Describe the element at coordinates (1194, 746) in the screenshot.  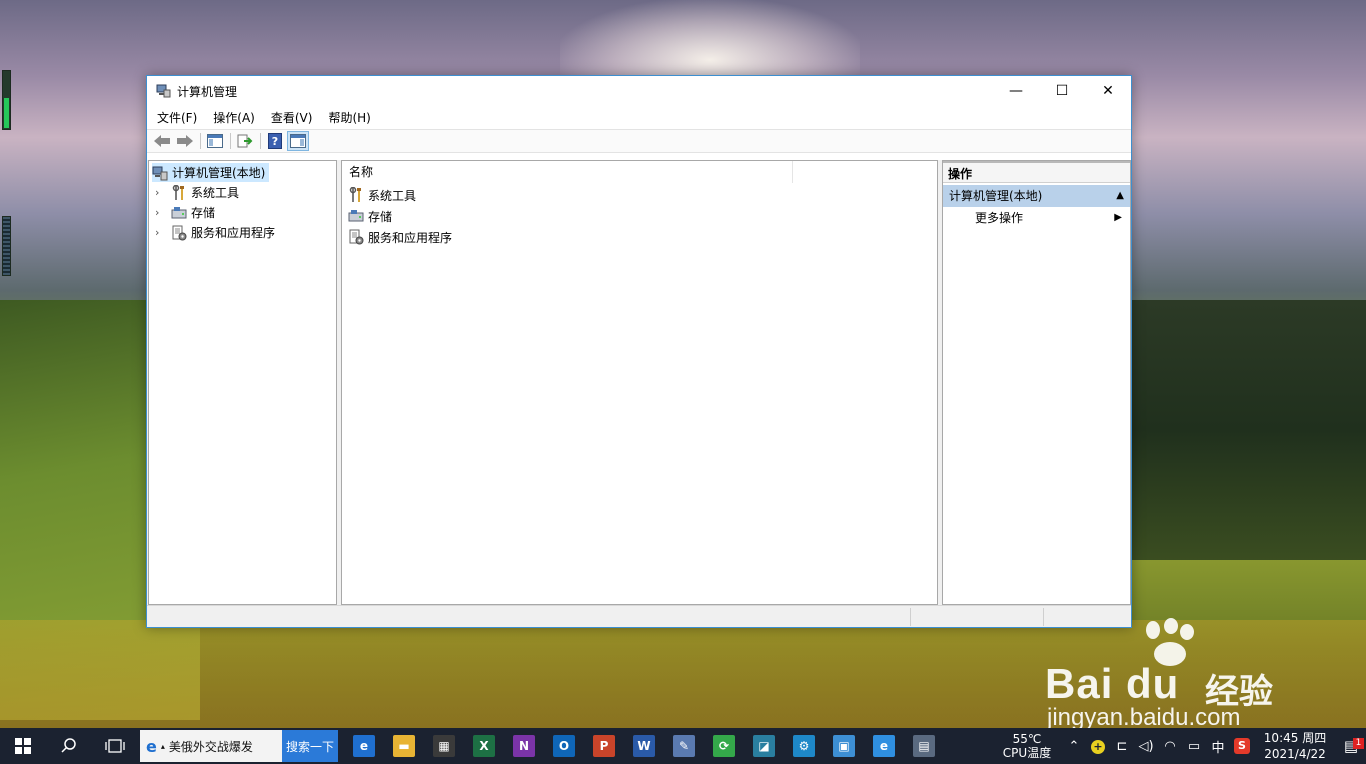
I see `chat-icon: ▭` at that location.